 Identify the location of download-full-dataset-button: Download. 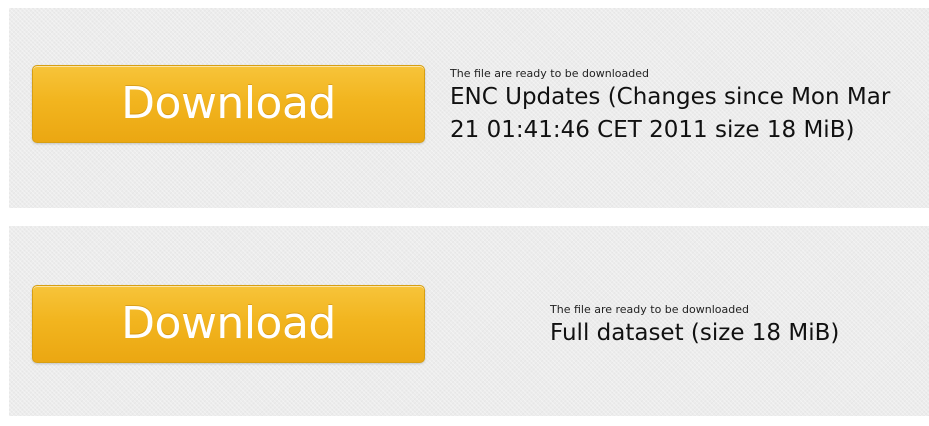
(228, 324).